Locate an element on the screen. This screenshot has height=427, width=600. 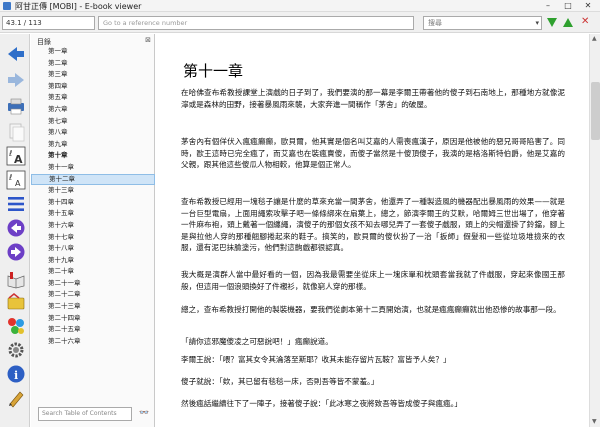
preferences-icon is located at coordinates (16, 350).